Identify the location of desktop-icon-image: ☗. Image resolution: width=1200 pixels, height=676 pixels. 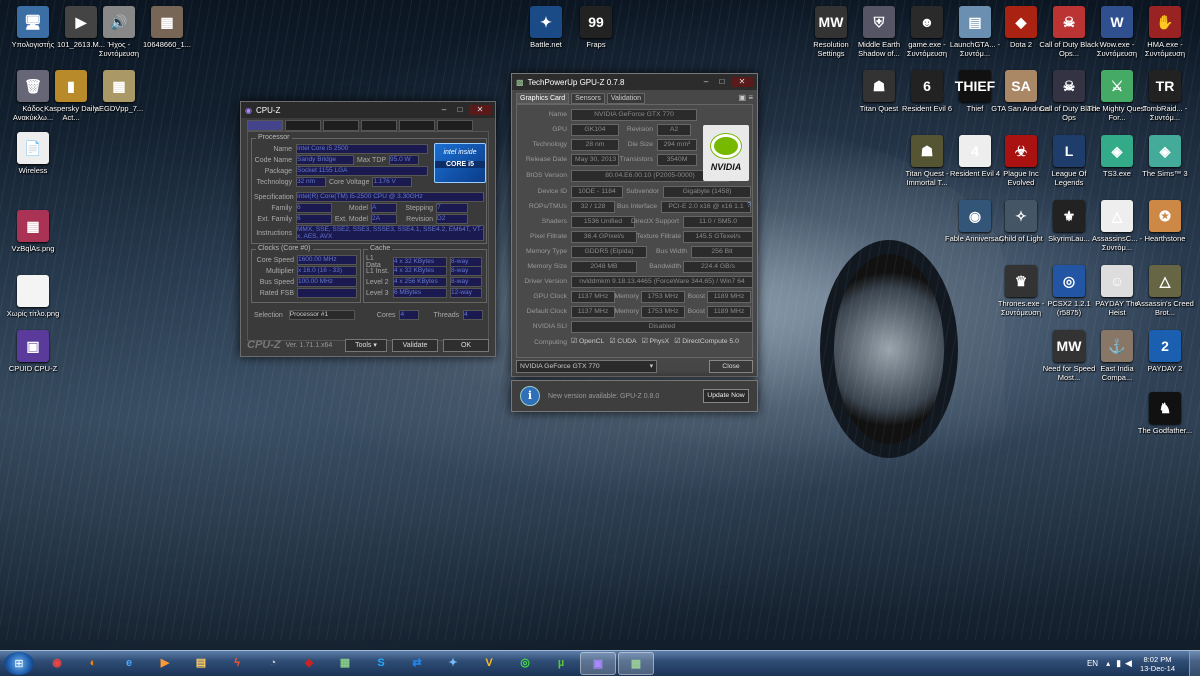
(879, 86).